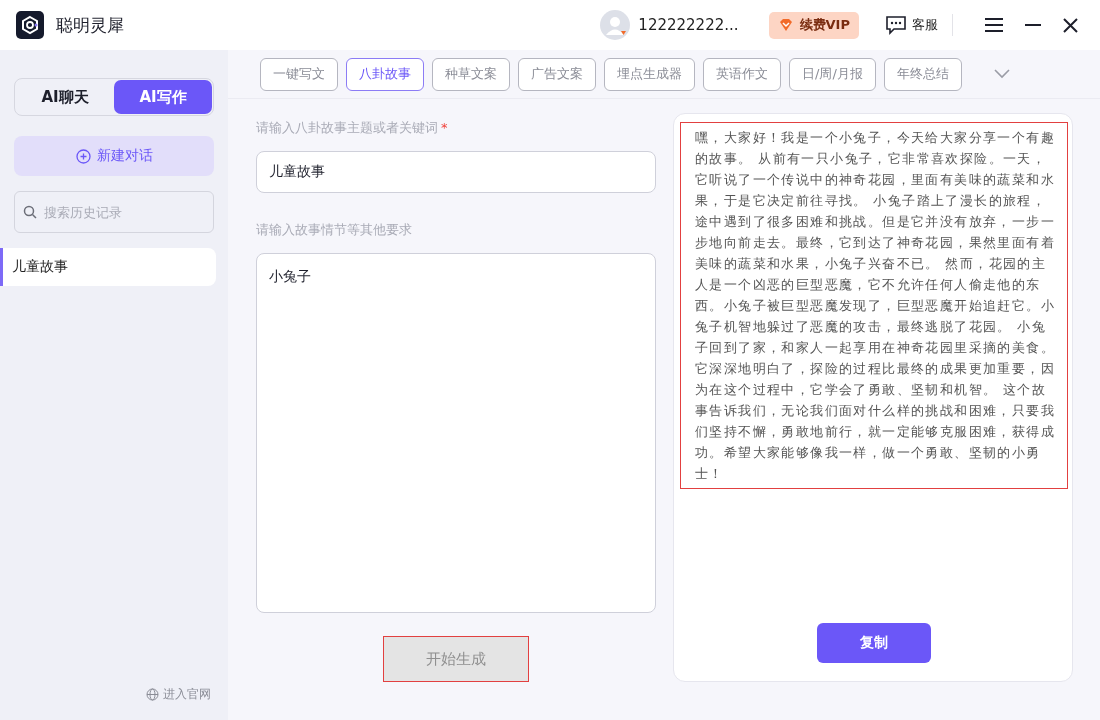 Image resolution: width=1100 pixels, height=720 pixels. I want to click on search-icon, so click(30, 212).